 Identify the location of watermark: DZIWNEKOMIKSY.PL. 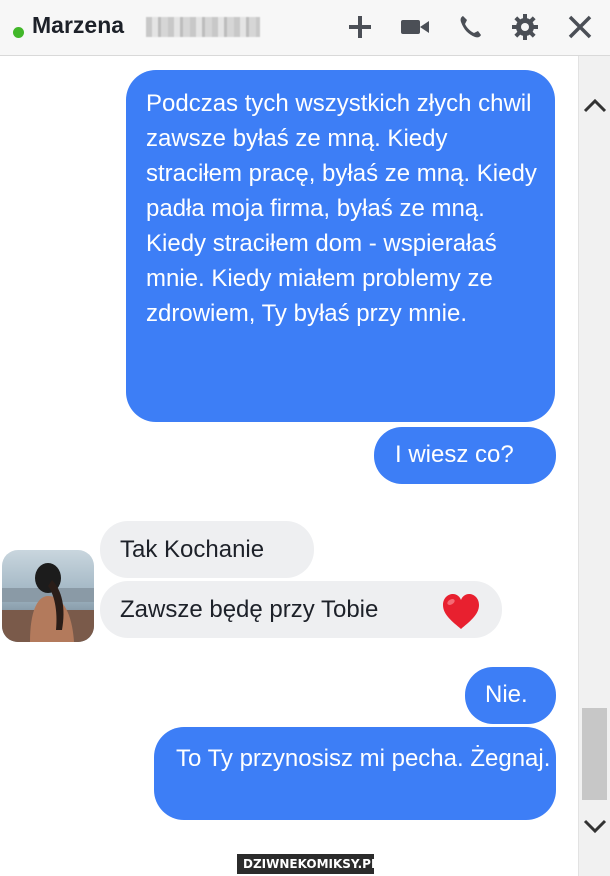
(308, 864).